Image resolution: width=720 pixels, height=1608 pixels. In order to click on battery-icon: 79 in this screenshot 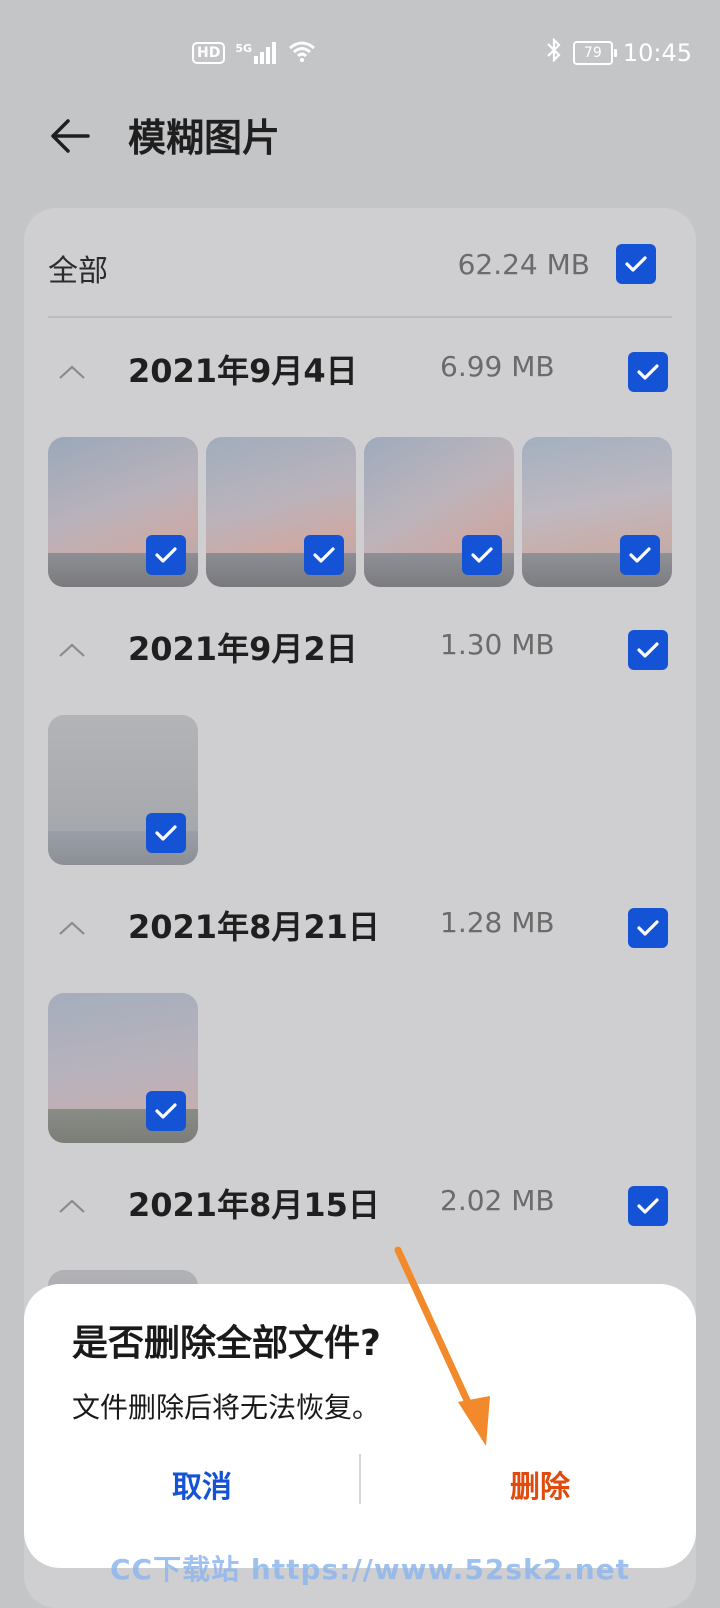, I will do `click(594, 53)`.